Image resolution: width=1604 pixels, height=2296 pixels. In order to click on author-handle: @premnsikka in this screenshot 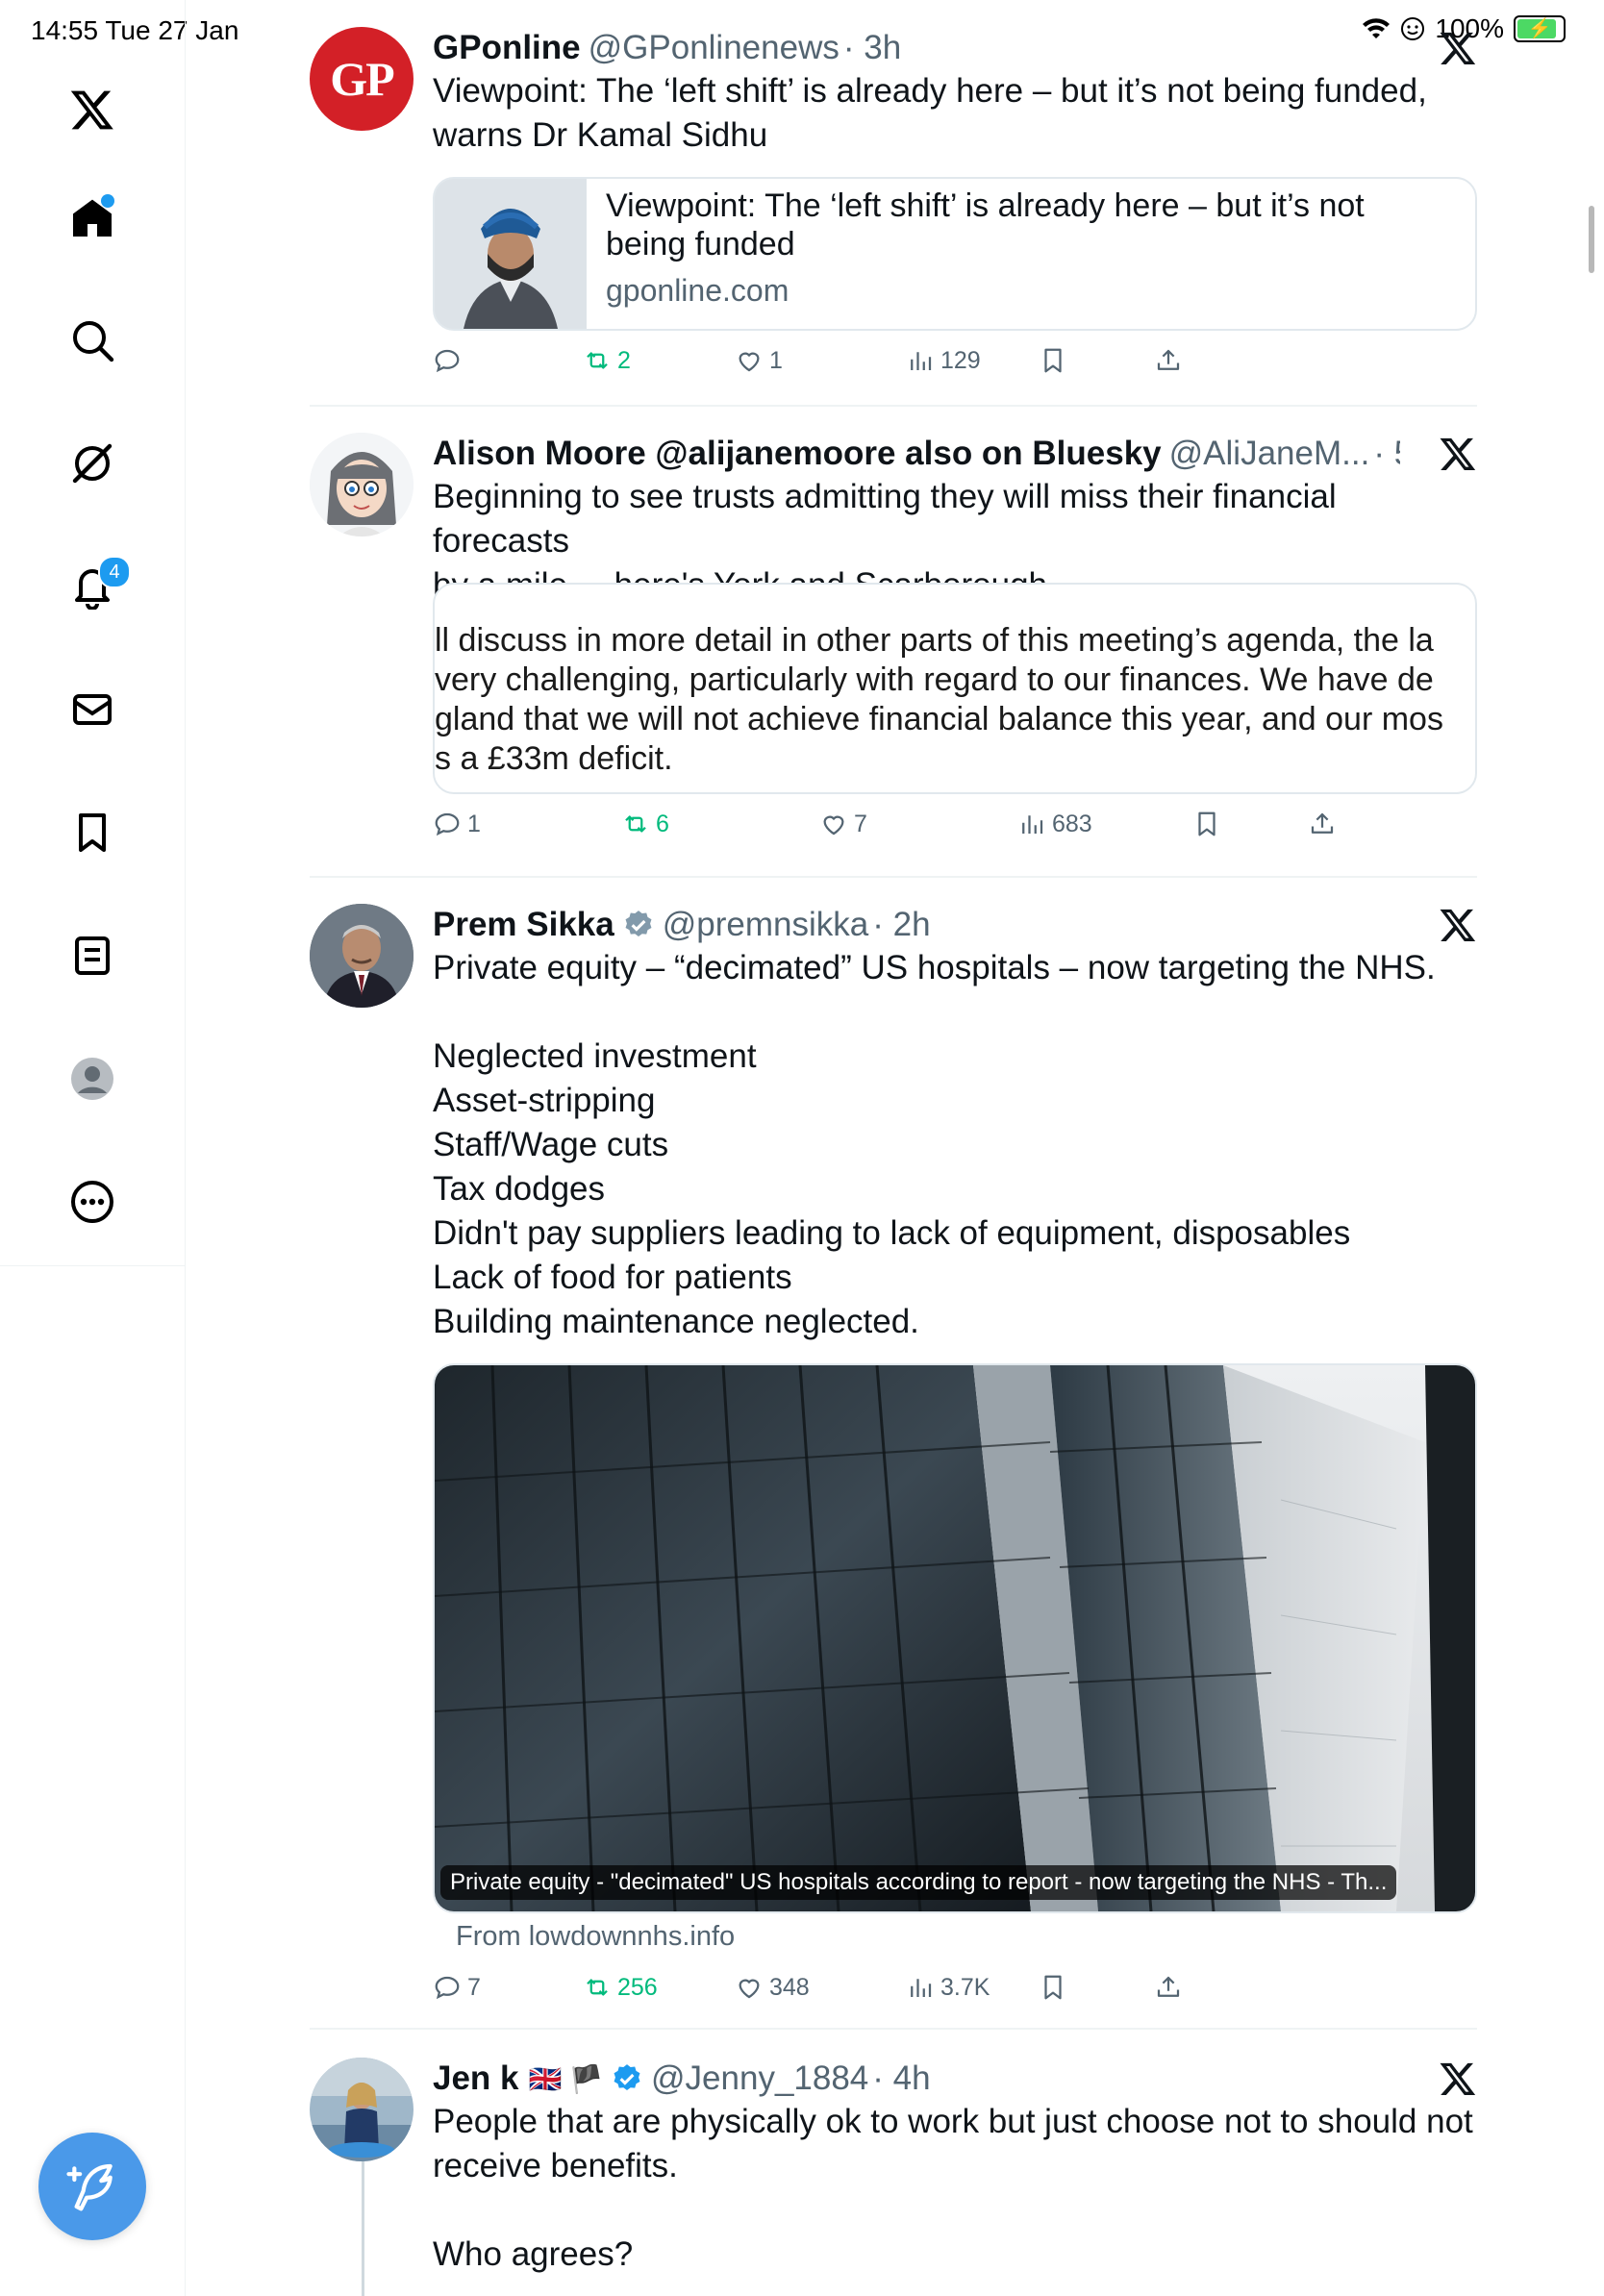, I will do `click(765, 925)`.